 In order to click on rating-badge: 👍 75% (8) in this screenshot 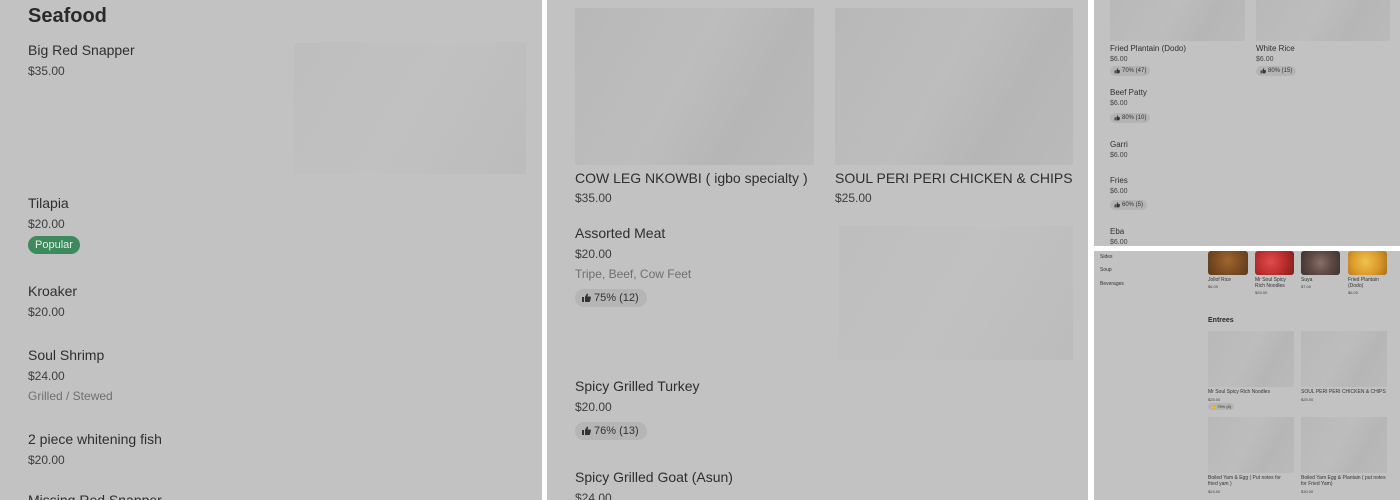, I will do `click(1221, 406)`.